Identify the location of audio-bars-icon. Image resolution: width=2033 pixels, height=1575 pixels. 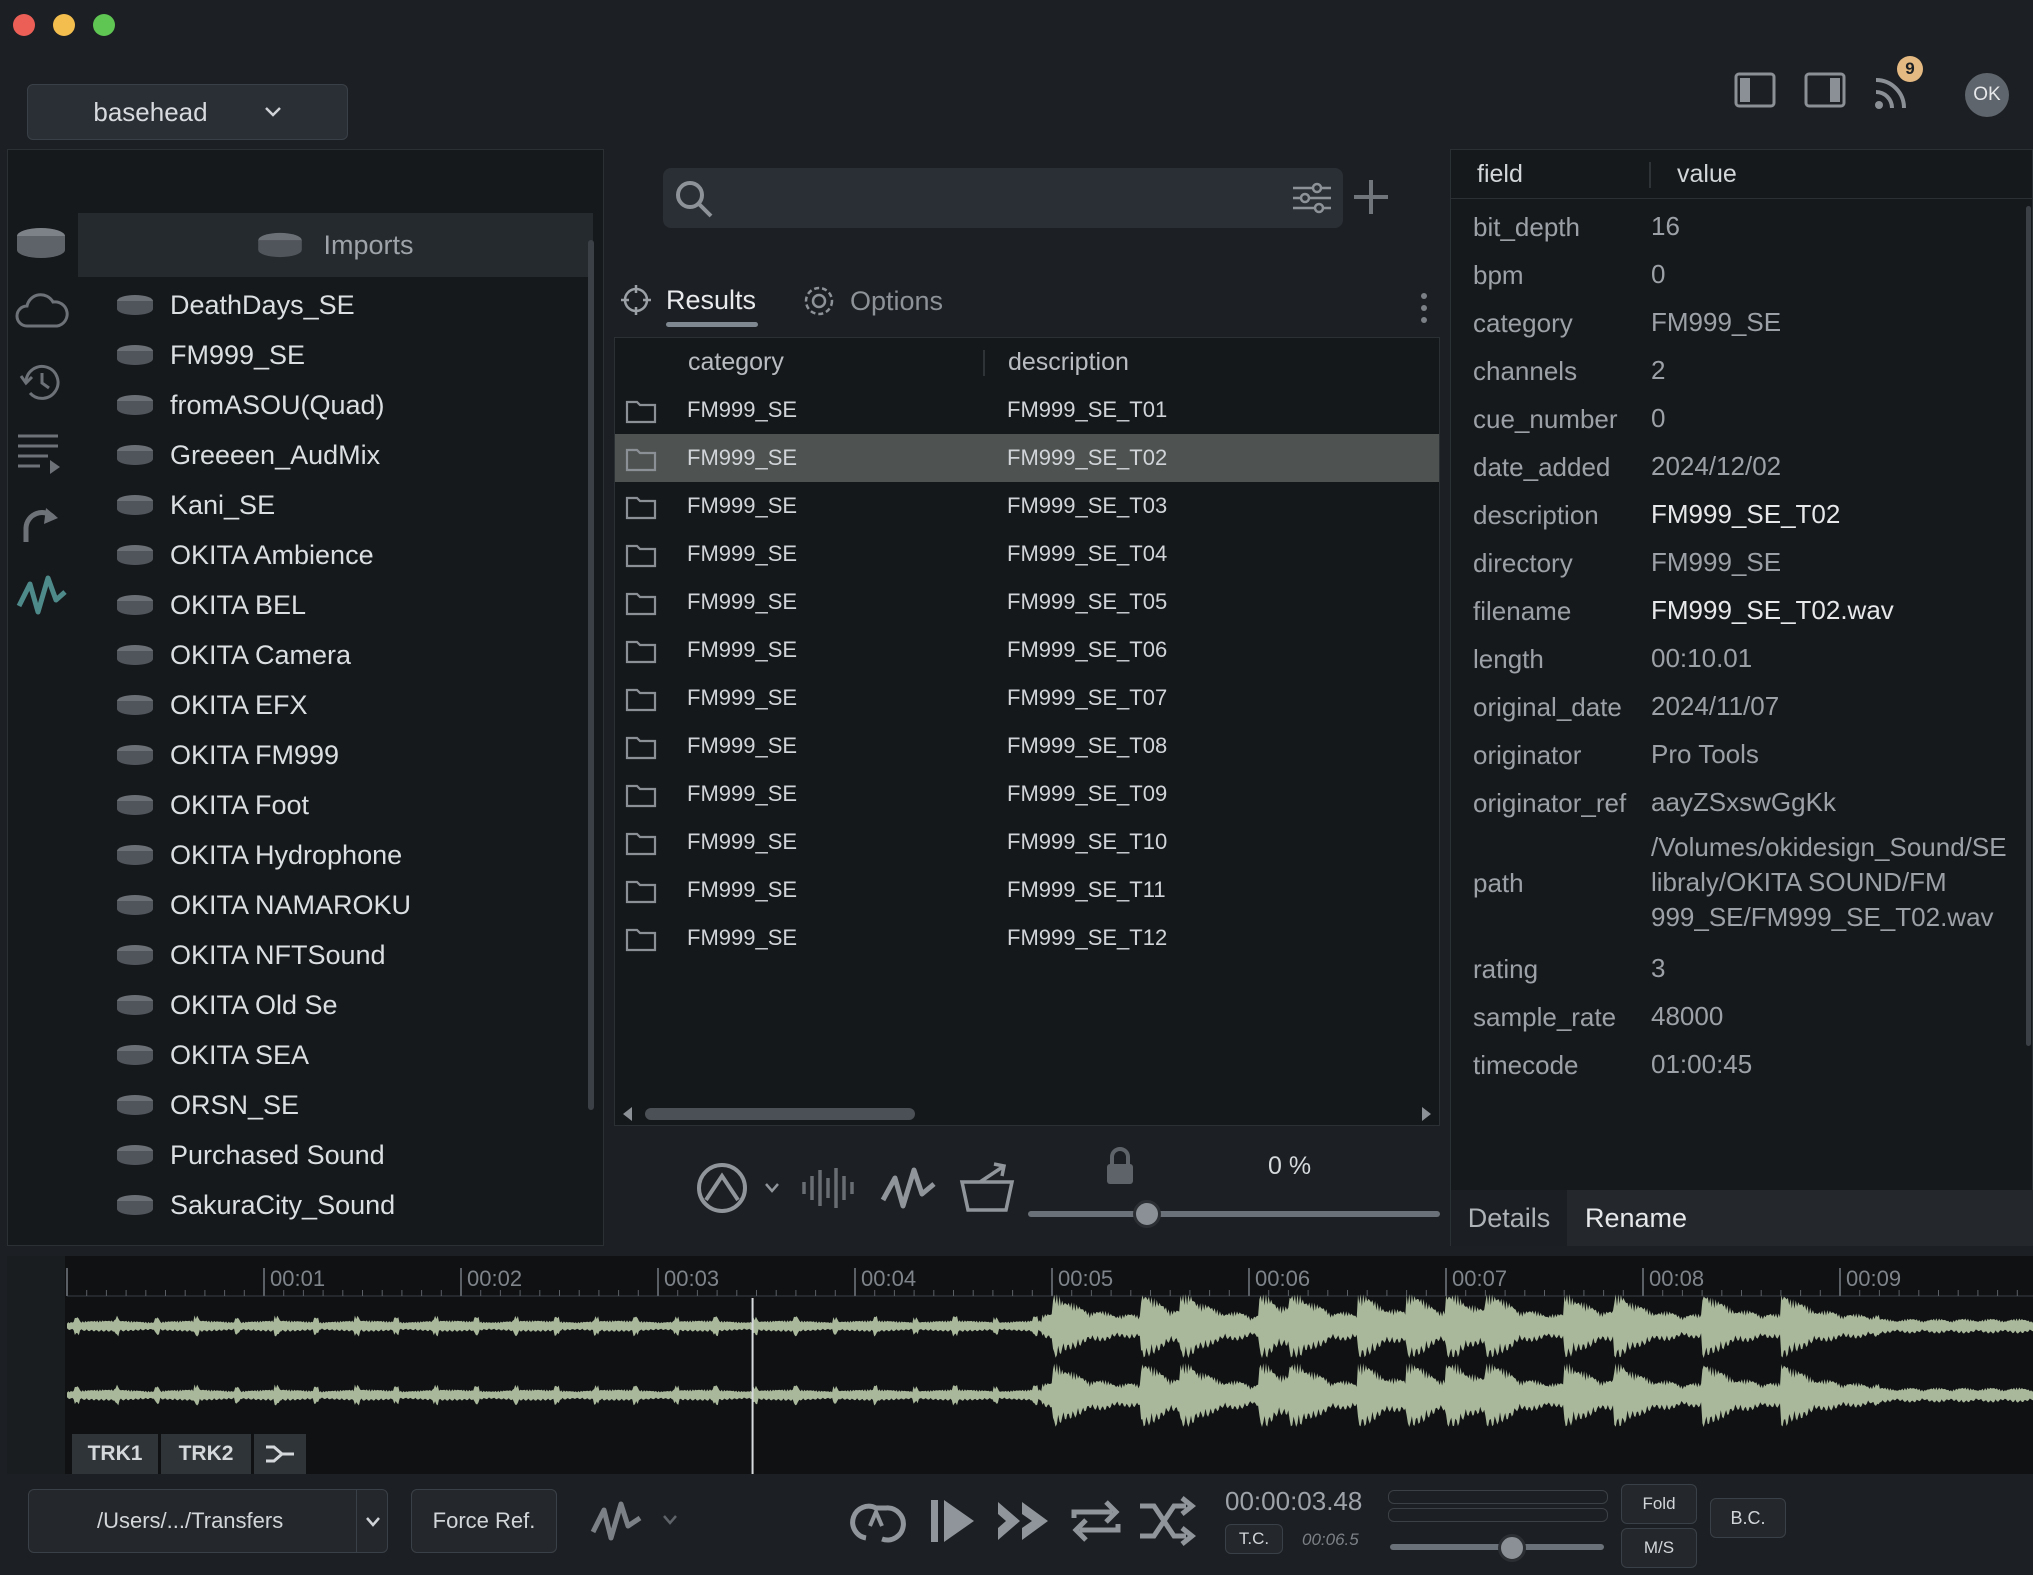
(830, 1188).